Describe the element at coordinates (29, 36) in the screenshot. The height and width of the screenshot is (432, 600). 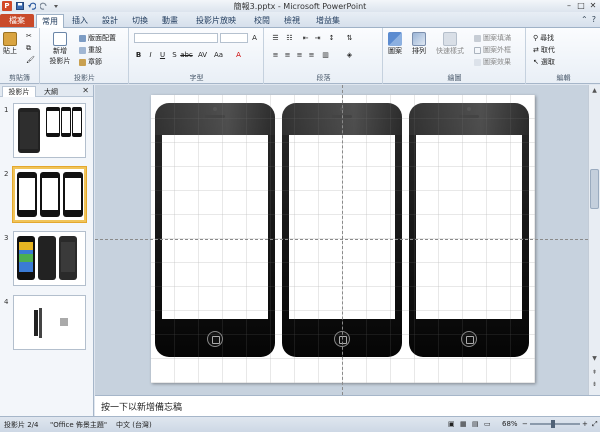
I see `cut-icon: ✂` at that location.